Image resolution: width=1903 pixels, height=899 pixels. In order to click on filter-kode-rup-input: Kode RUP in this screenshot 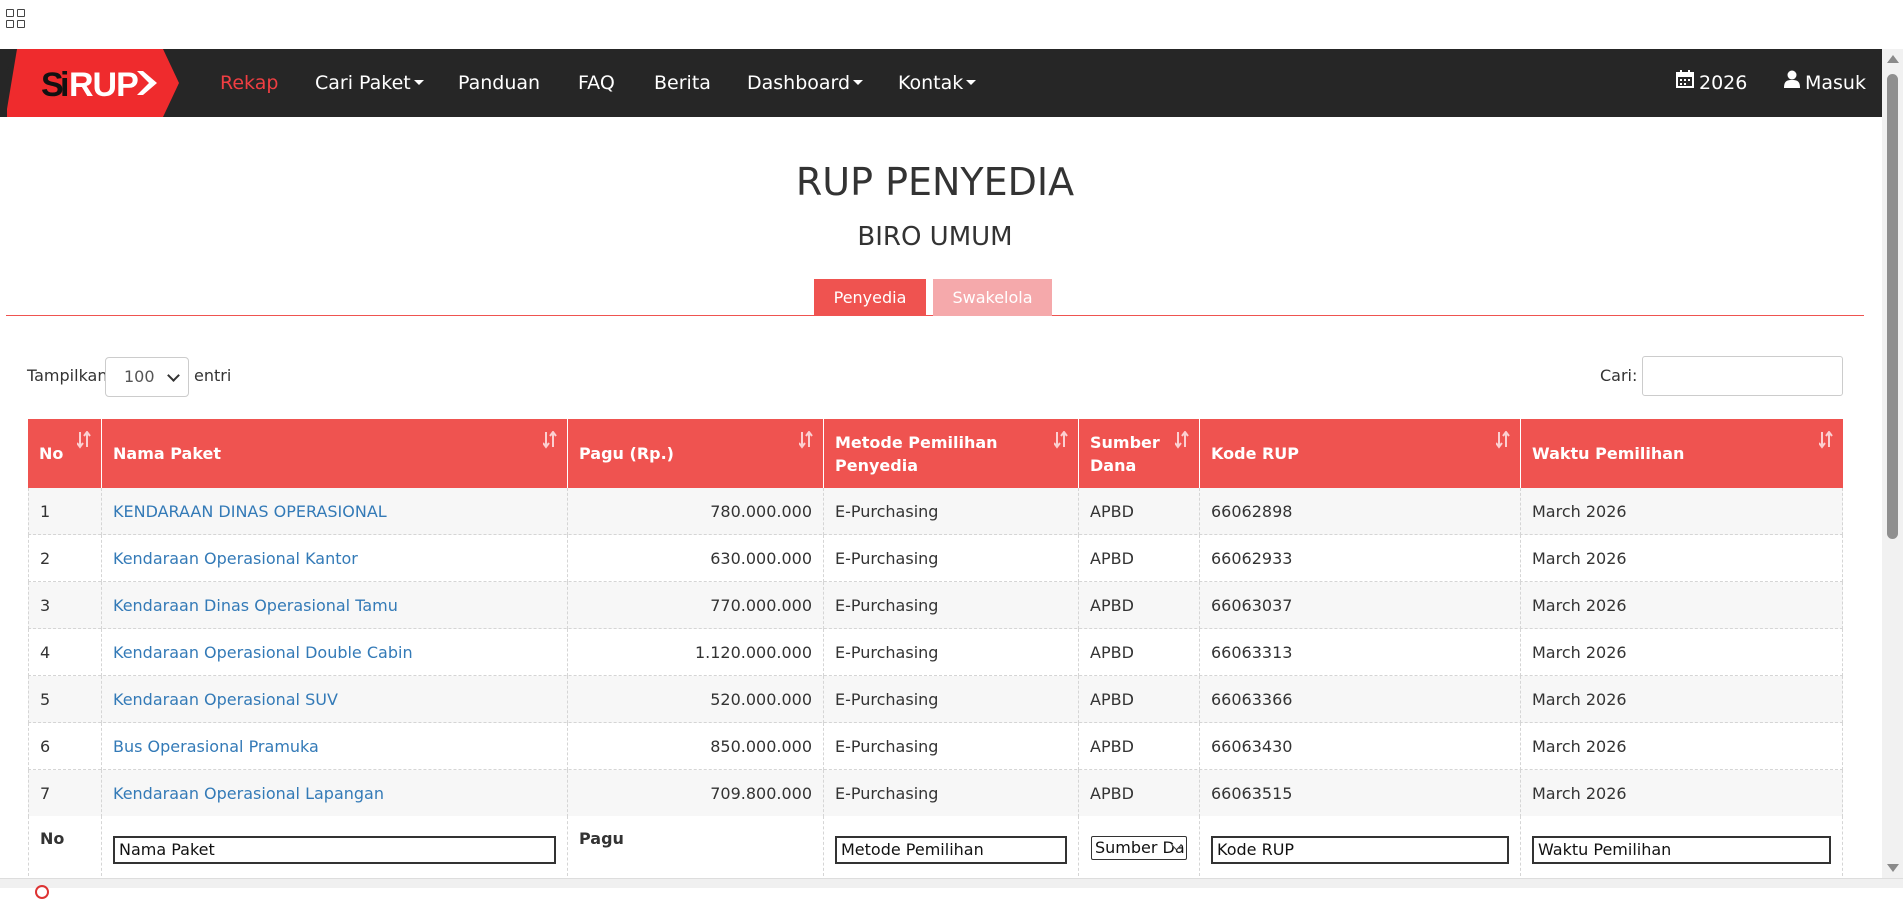, I will do `click(1360, 850)`.